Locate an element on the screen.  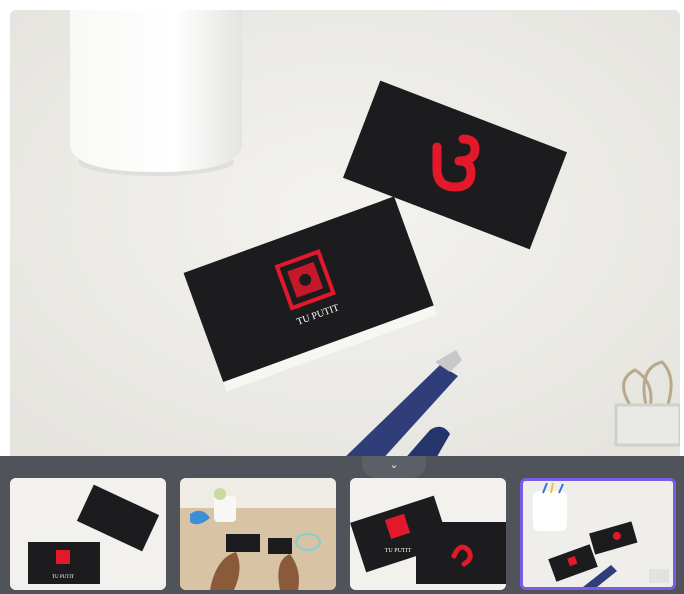
chevron-down-icon: ⌄ is located at coordinates (394, 465).